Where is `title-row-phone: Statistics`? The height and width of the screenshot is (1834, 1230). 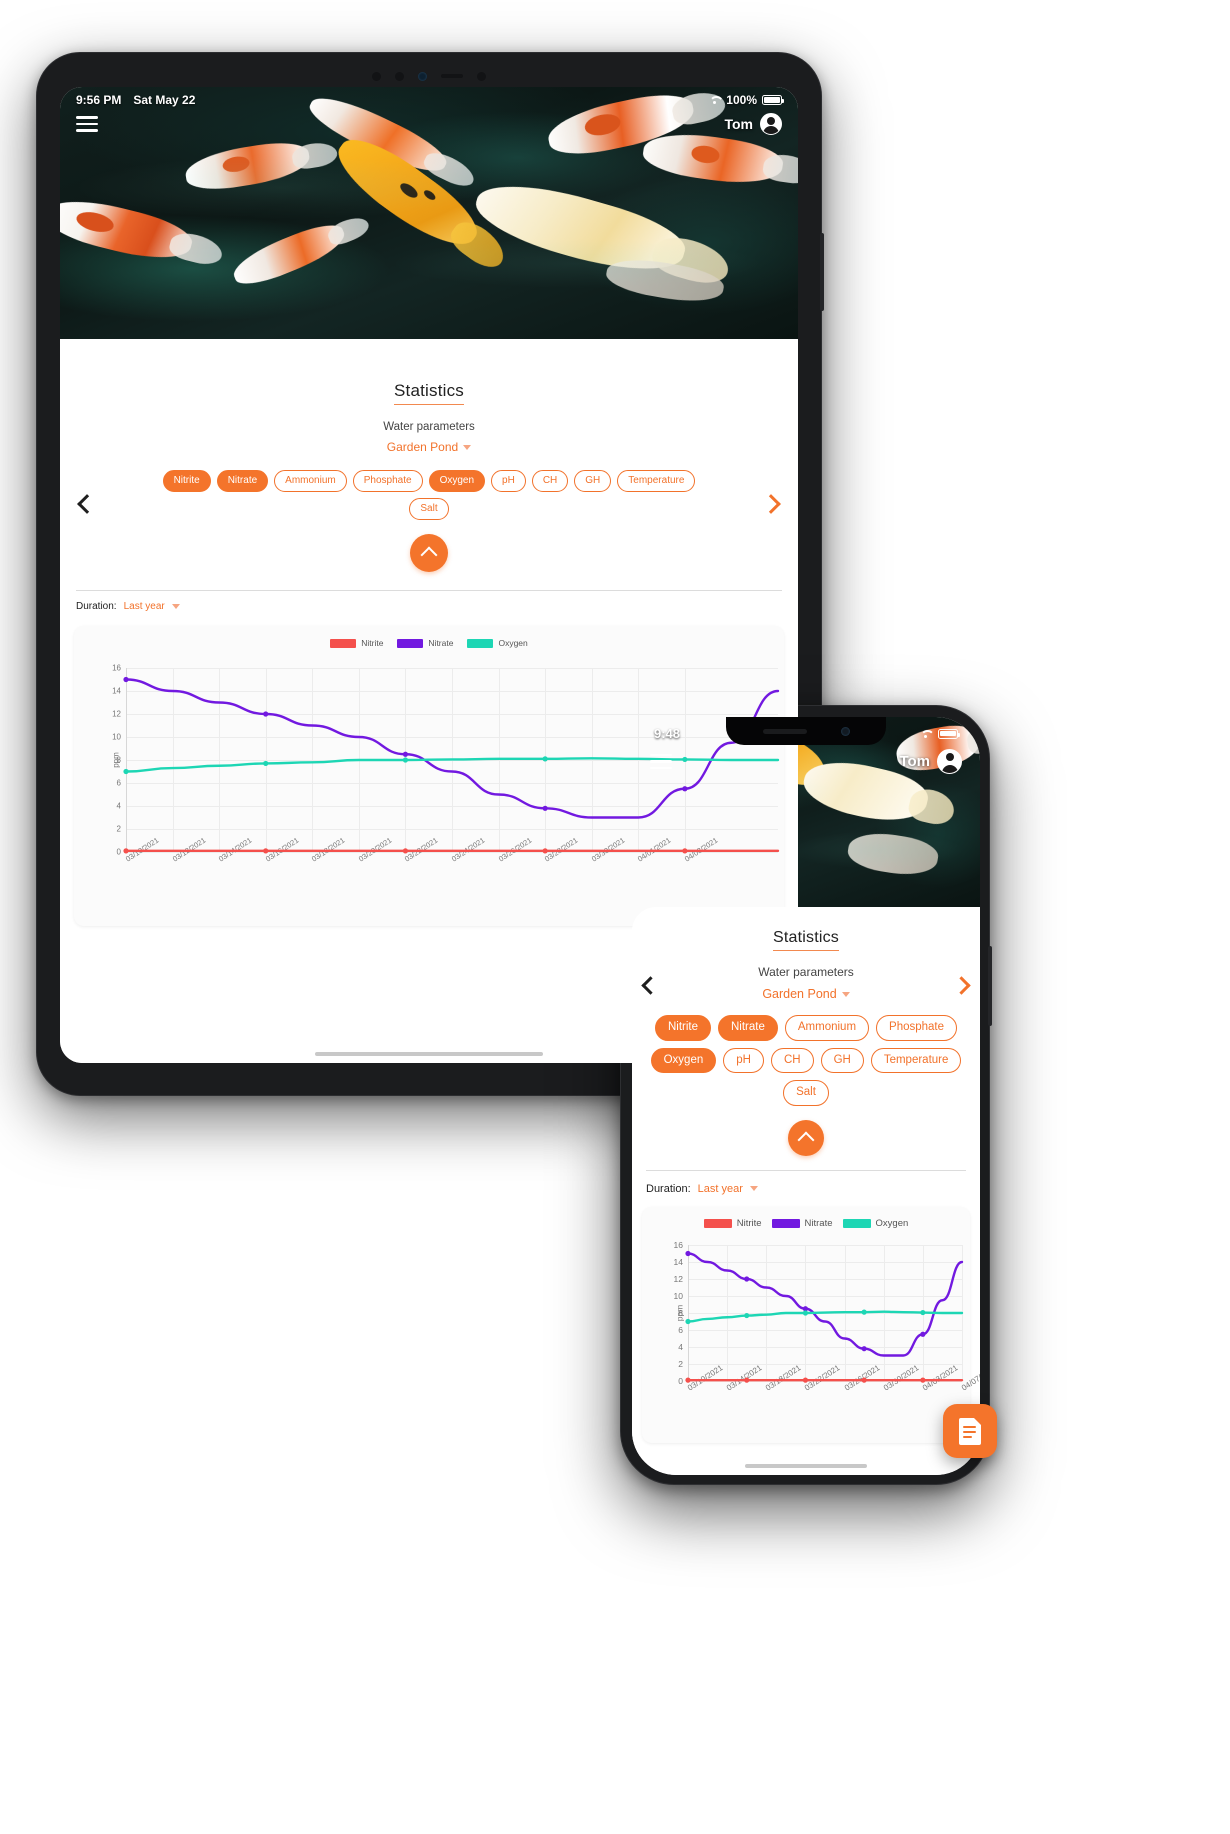 title-row-phone: Statistics is located at coordinates (806, 929).